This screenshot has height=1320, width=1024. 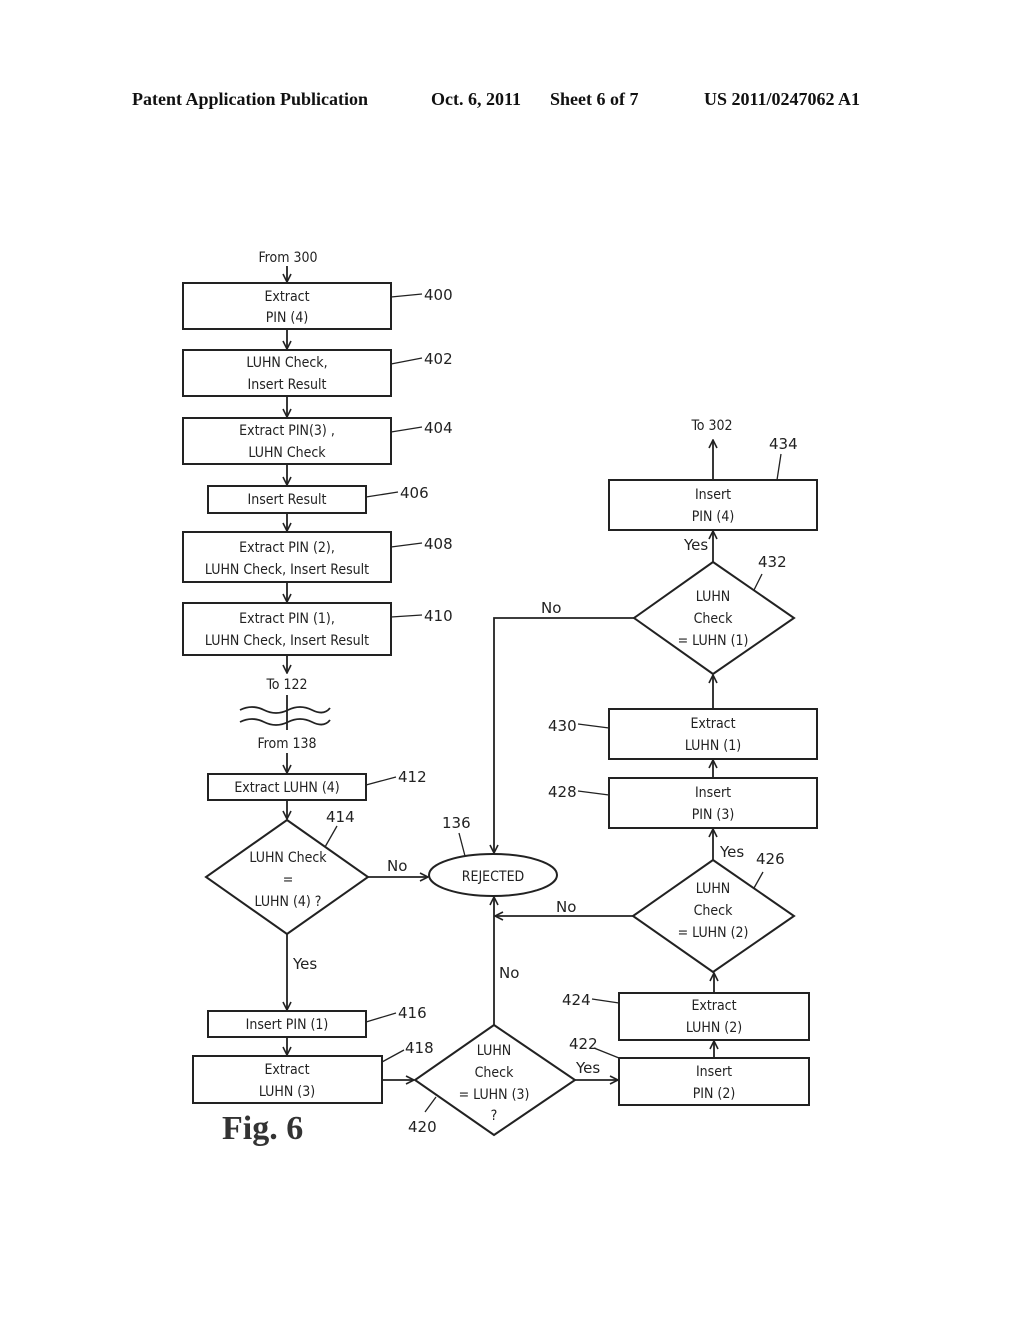 What do you see at coordinates (412, 1013) in the screenshot?
I see `ref-416: 416` at bounding box center [412, 1013].